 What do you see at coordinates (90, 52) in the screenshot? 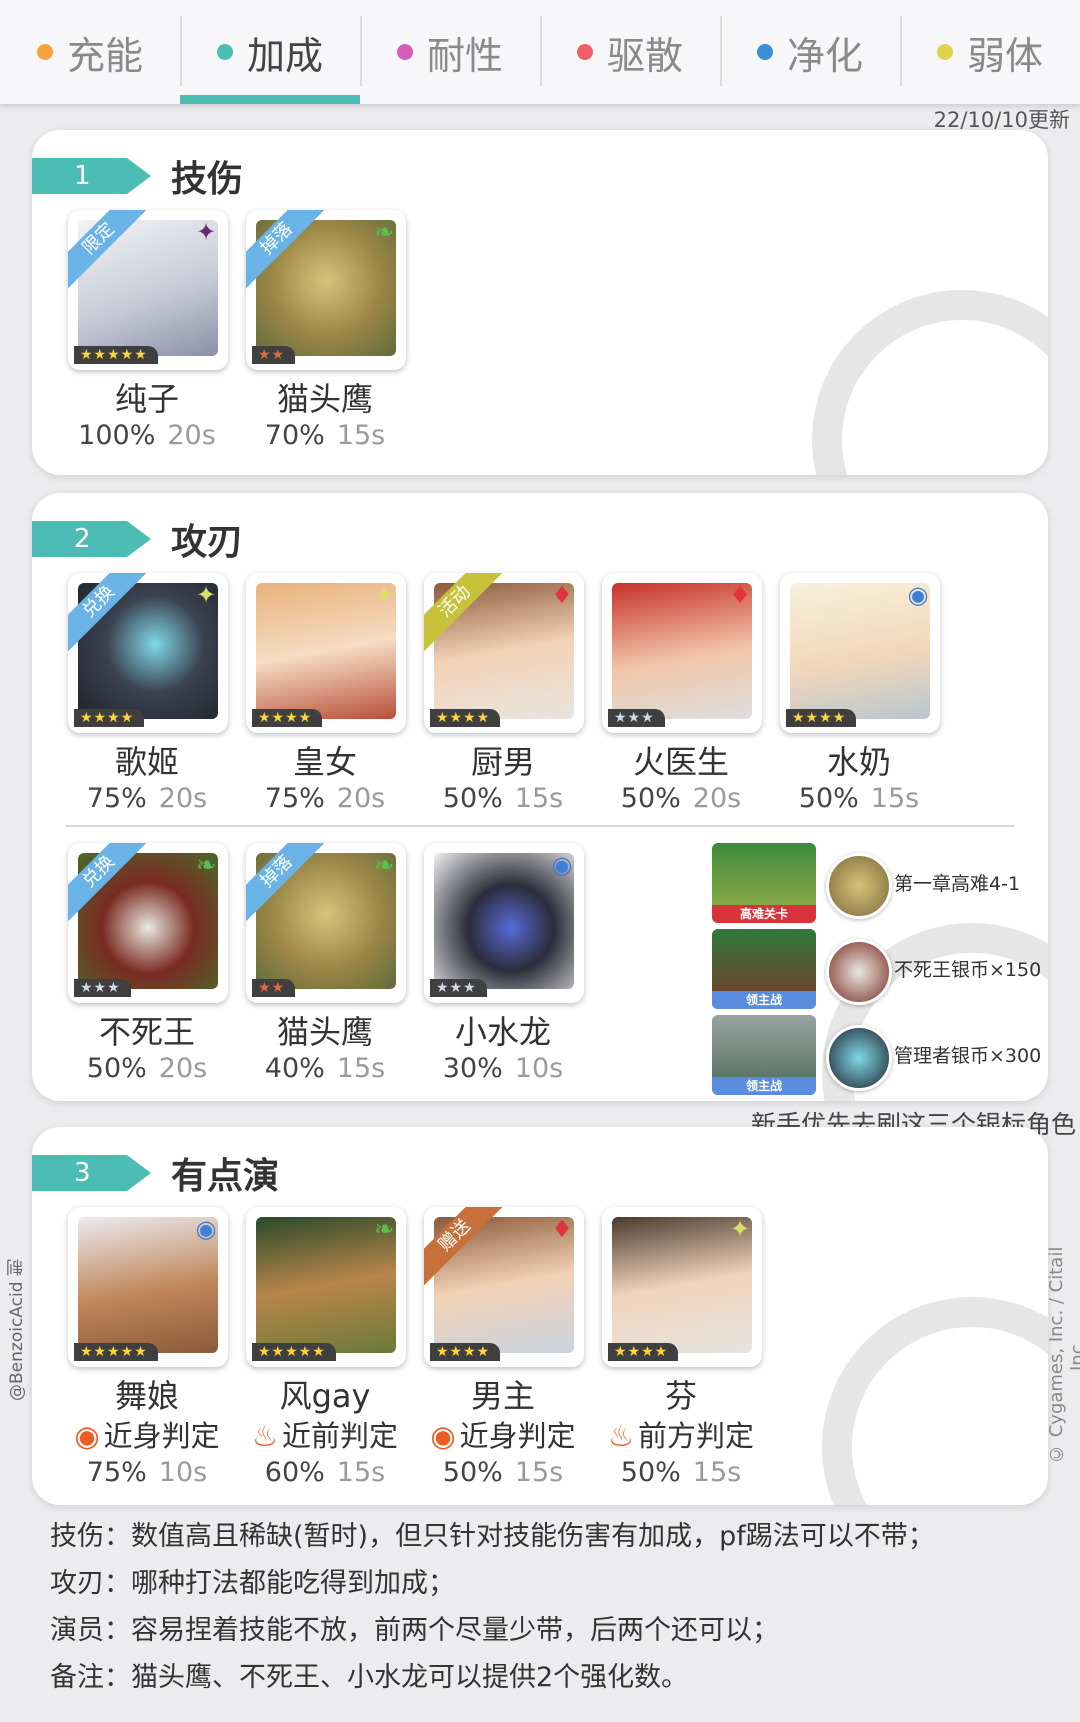
I see `tab-charge: 充能` at bounding box center [90, 52].